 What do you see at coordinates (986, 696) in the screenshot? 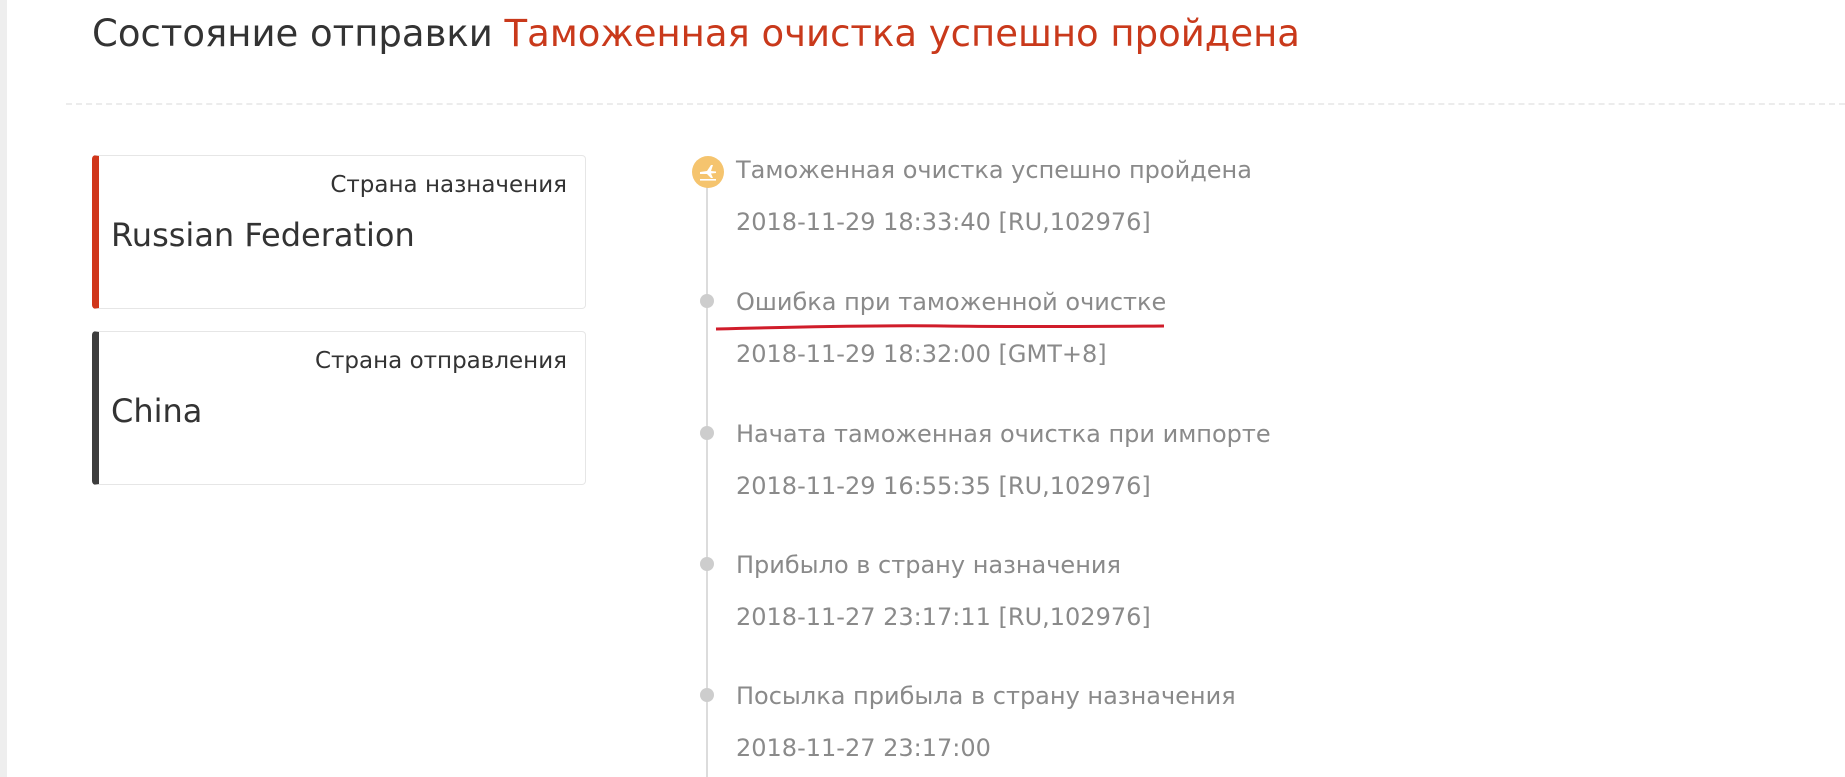
I see `timeline-event-title: Посылка прибыла в страну назначения` at bounding box center [986, 696].